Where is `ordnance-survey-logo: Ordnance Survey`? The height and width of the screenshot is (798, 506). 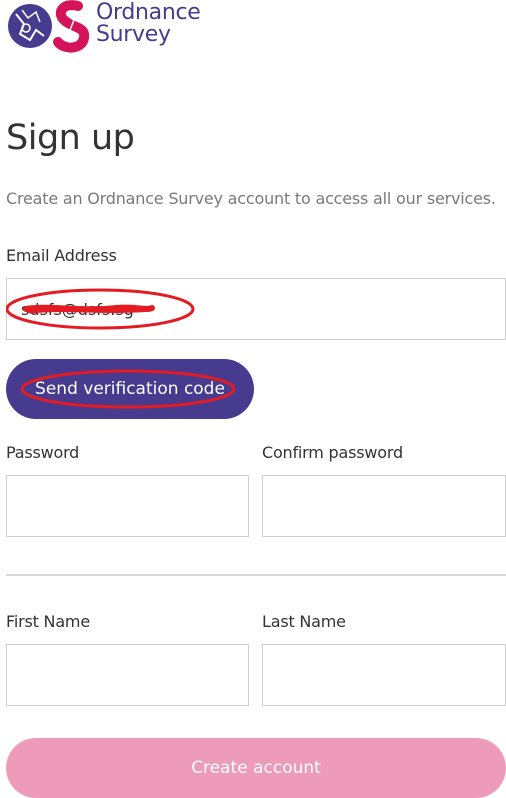
ordnance-survey-logo: Ordnance Survey is located at coordinates (111, 27).